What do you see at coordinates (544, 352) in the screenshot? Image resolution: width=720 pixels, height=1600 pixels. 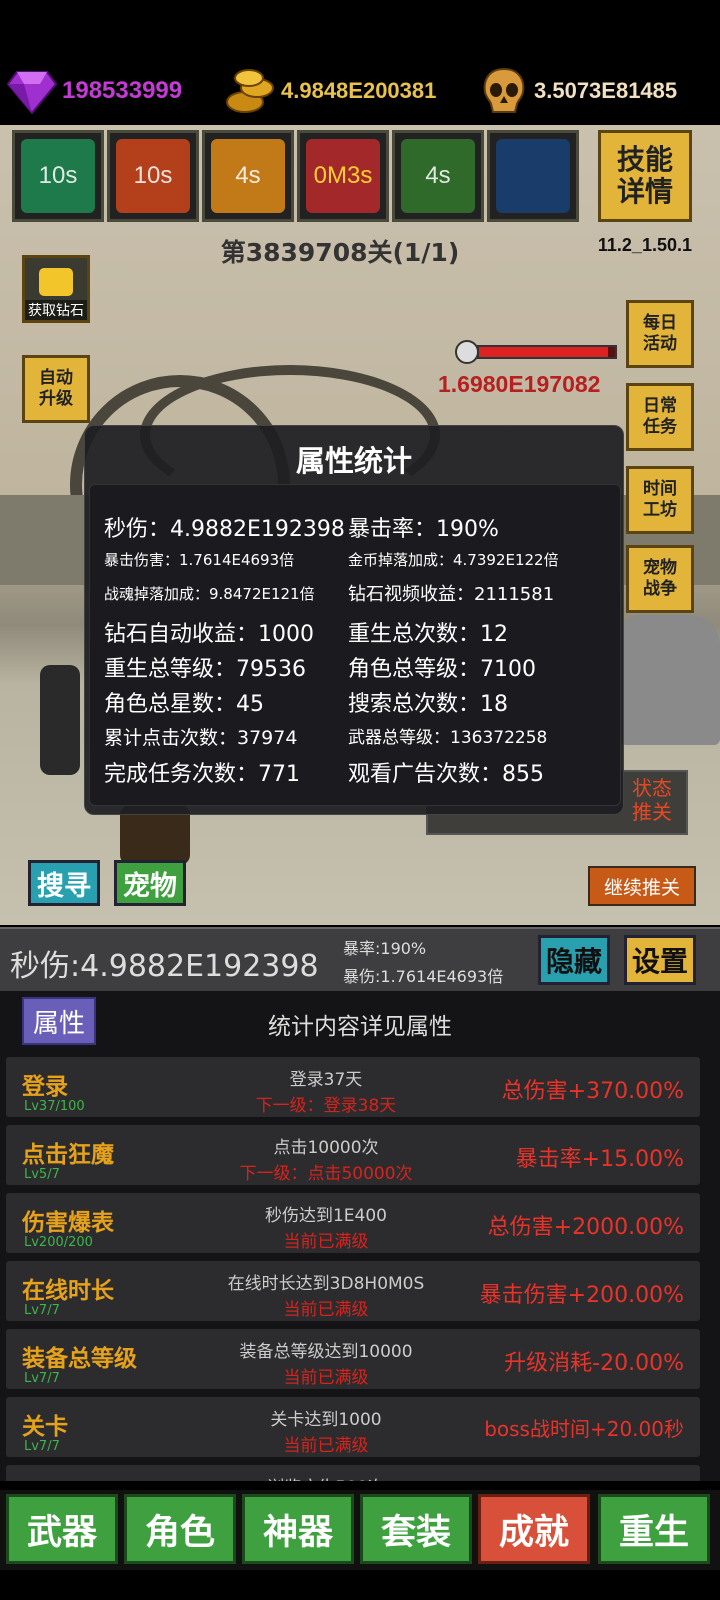 I see `boss-hp-fill` at bounding box center [544, 352].